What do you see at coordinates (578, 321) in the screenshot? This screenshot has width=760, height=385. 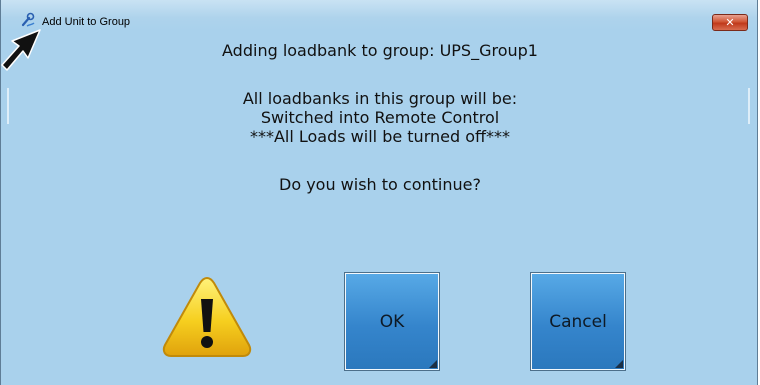 I see `cancel-button: Cancel` at bounding box center [578, 321].